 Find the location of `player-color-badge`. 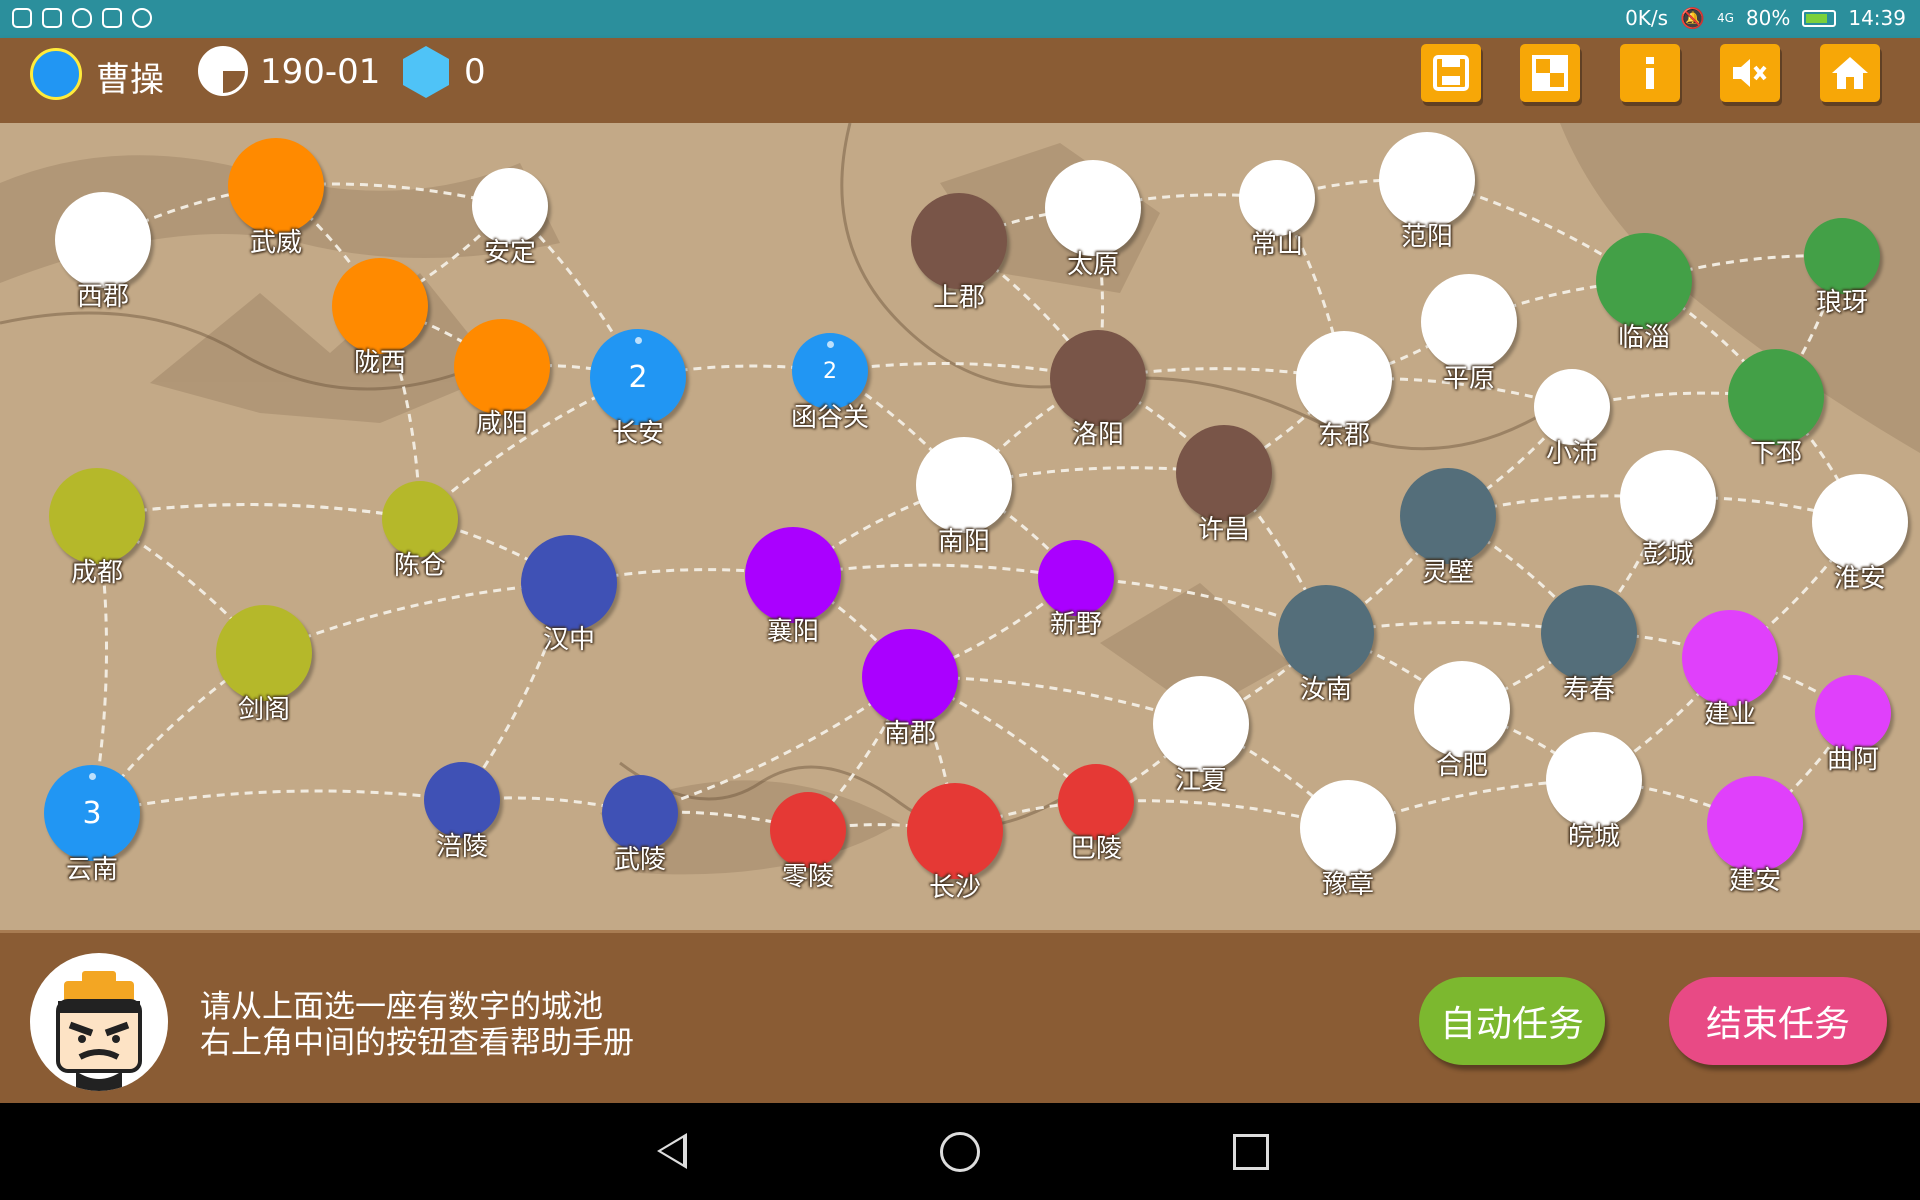

player-color-badge is located at coordinates (56, 74).